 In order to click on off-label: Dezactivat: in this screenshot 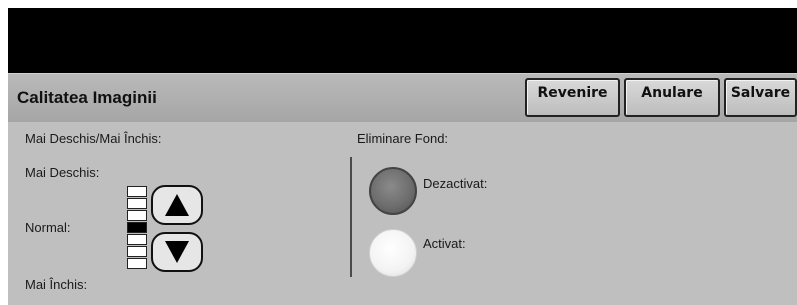, I will do `click(455, 183)`.